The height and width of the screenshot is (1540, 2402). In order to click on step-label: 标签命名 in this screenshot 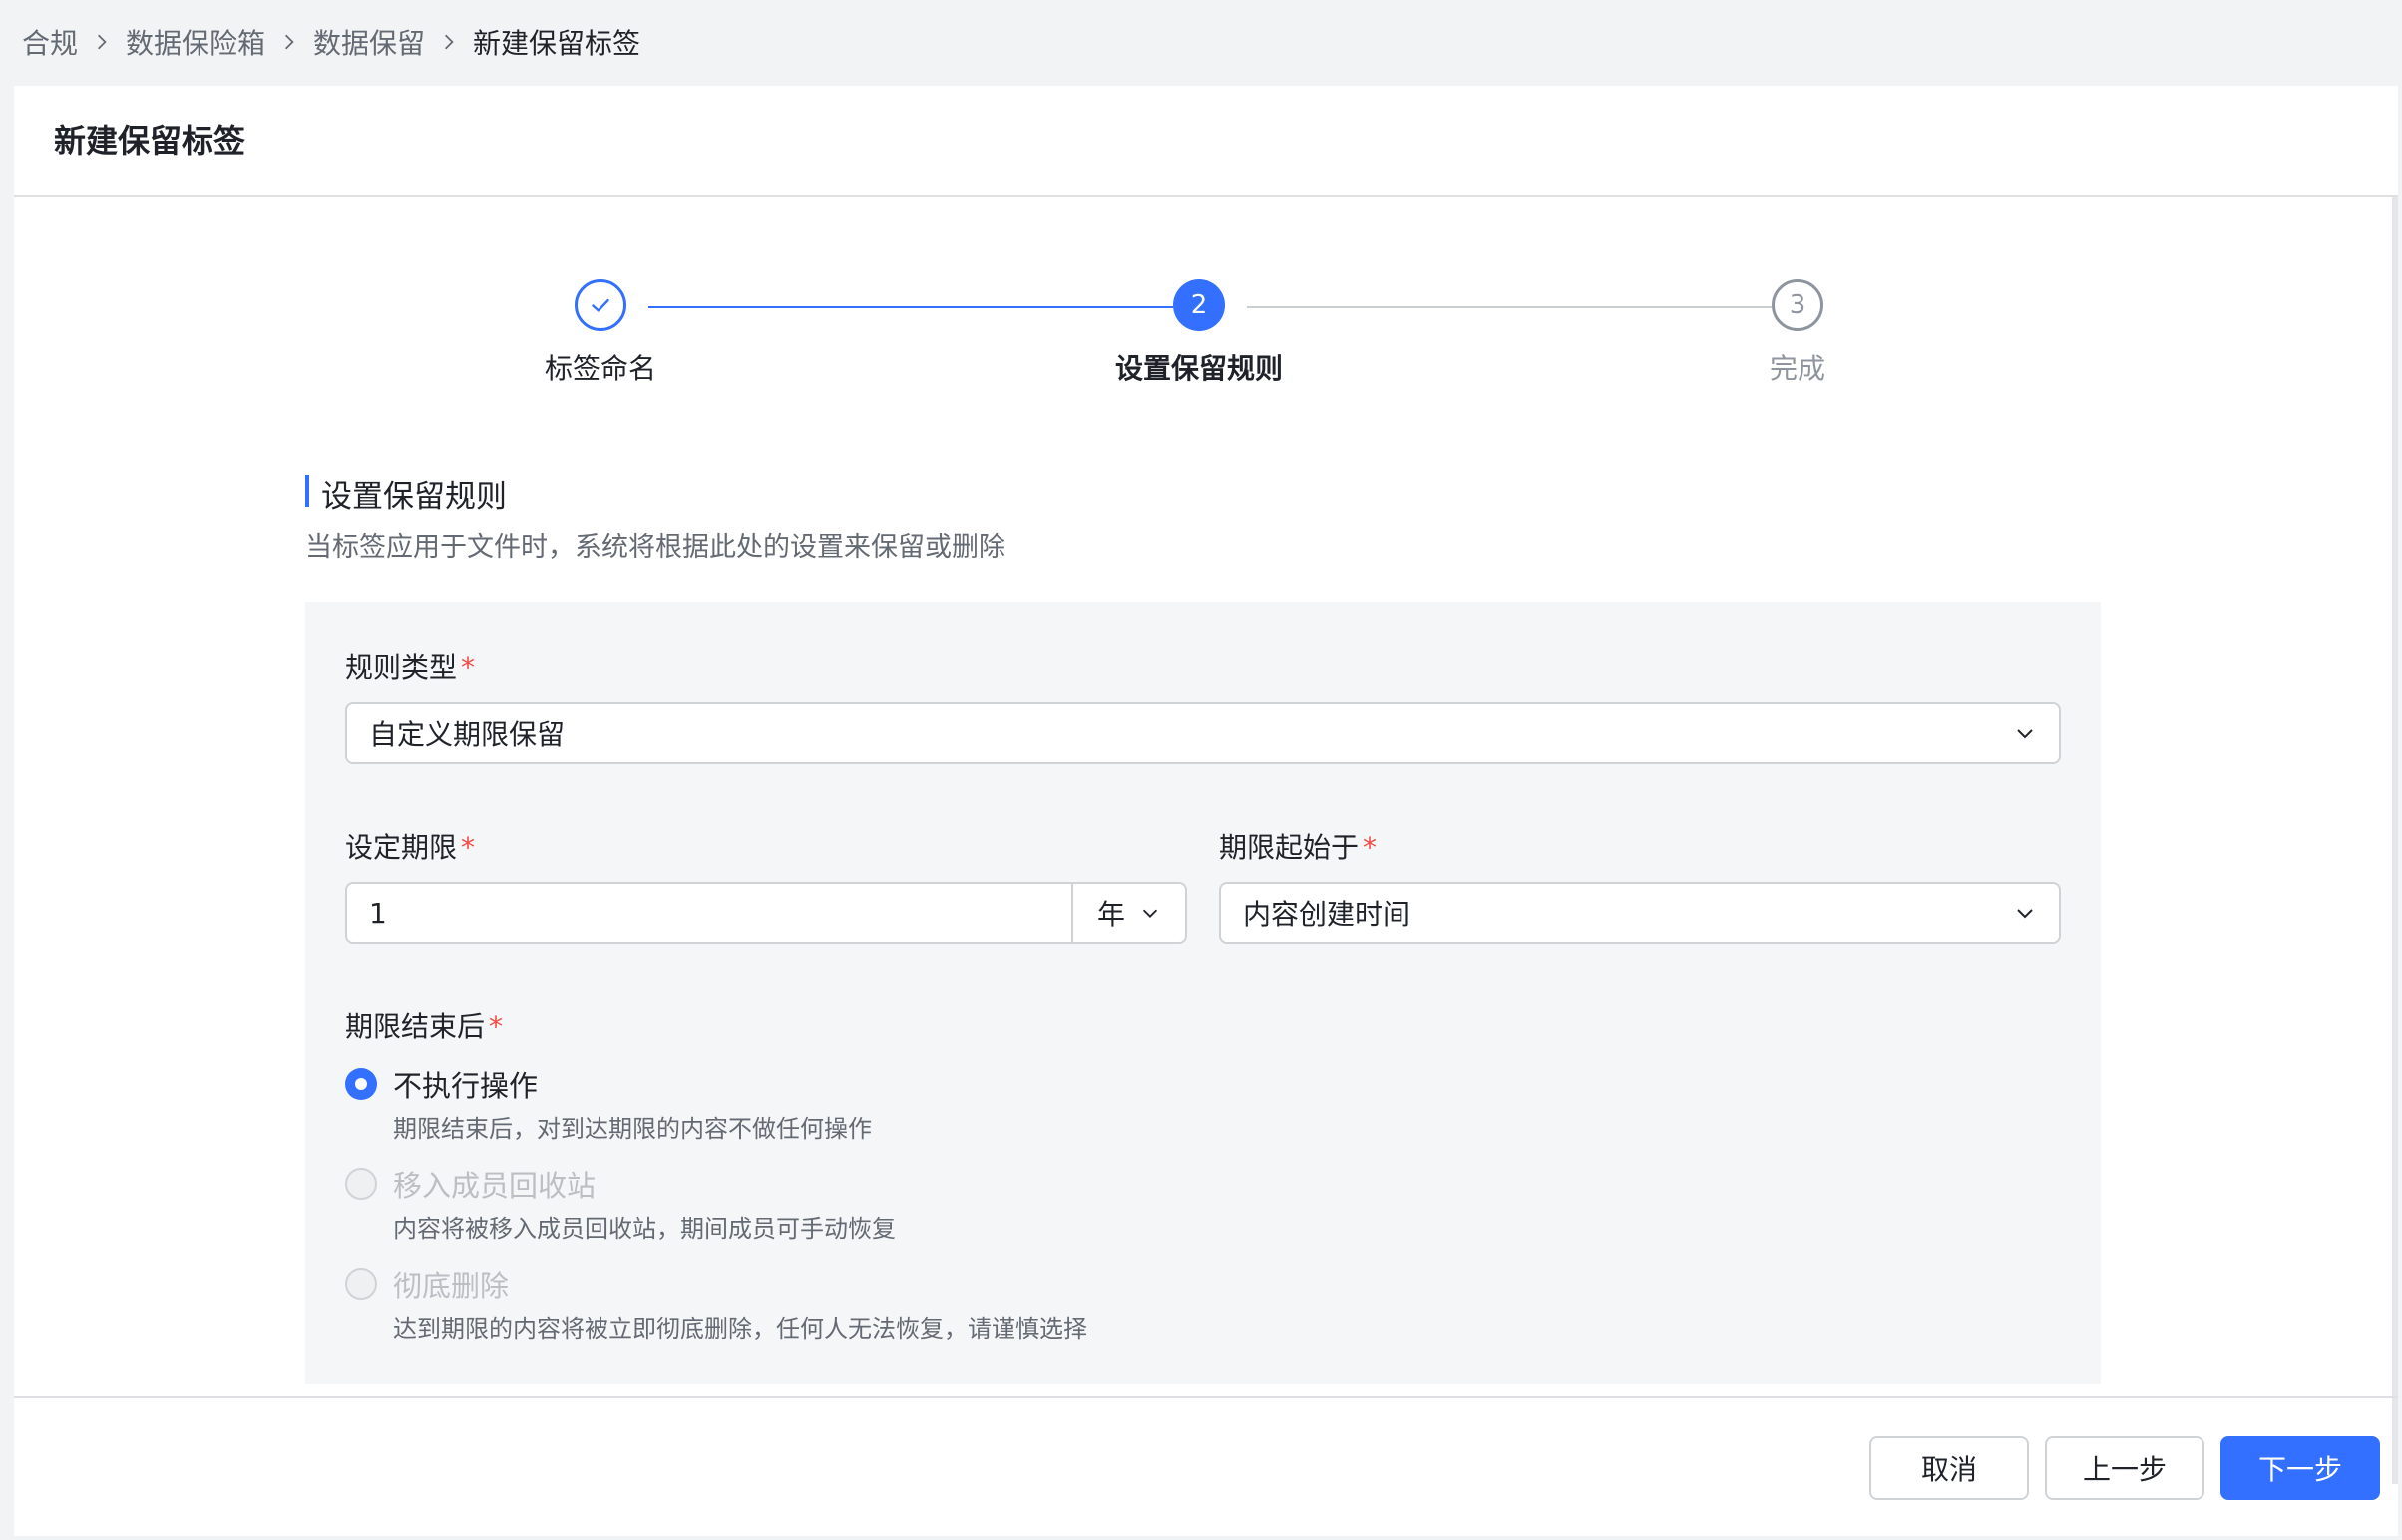, I will do `click(600, 368)`.